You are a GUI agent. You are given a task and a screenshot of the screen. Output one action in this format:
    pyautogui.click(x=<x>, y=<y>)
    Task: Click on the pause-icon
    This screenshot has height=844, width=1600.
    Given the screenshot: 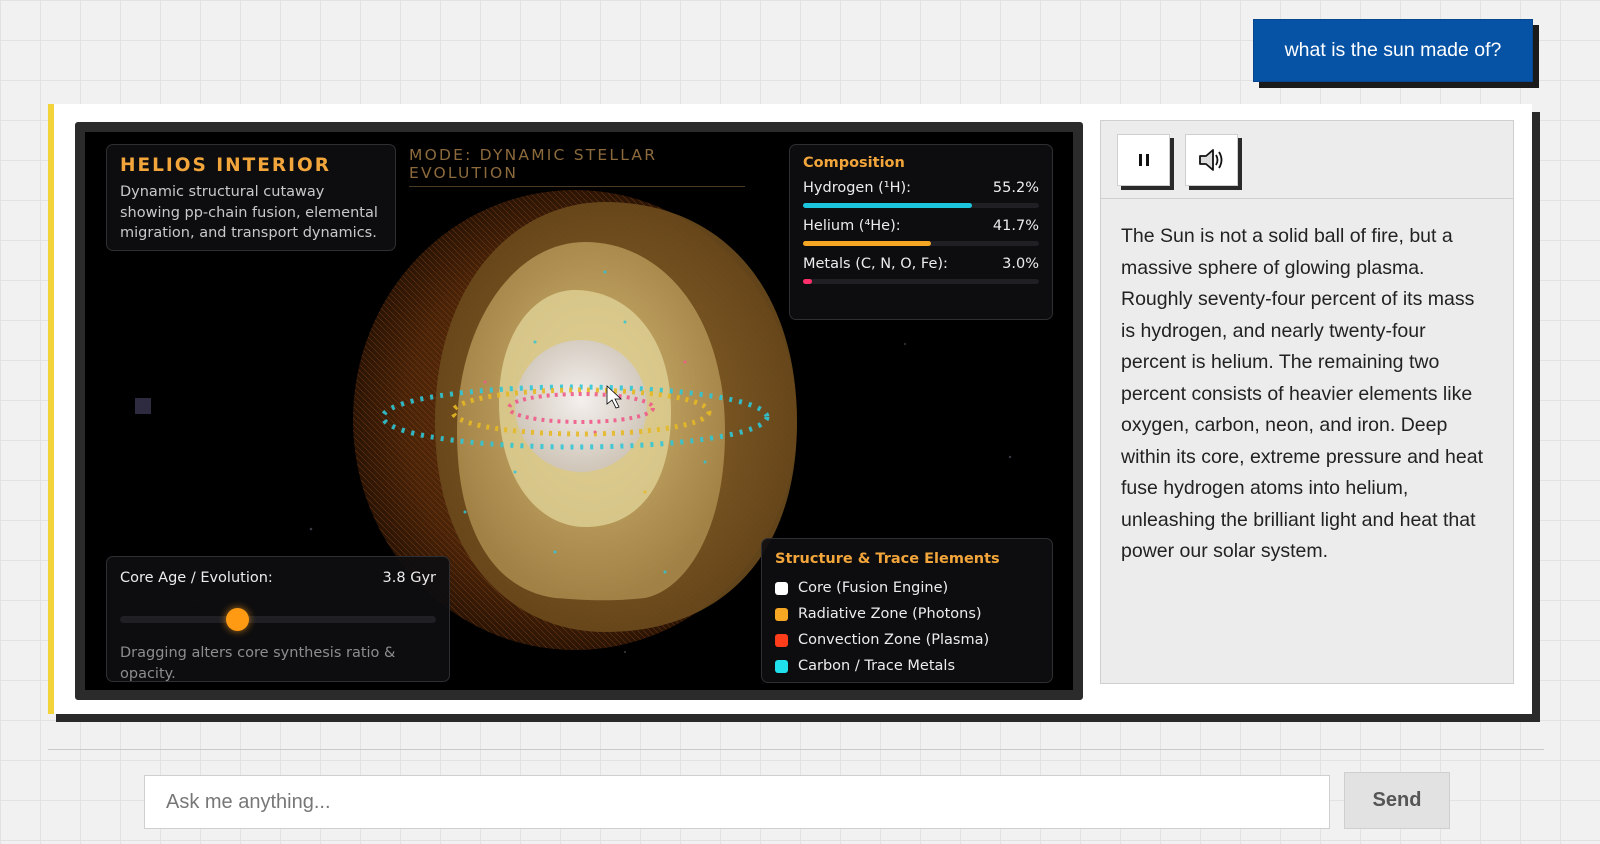 What is the action you would take?
    pyautogui.click(x=1143, y=160)
    